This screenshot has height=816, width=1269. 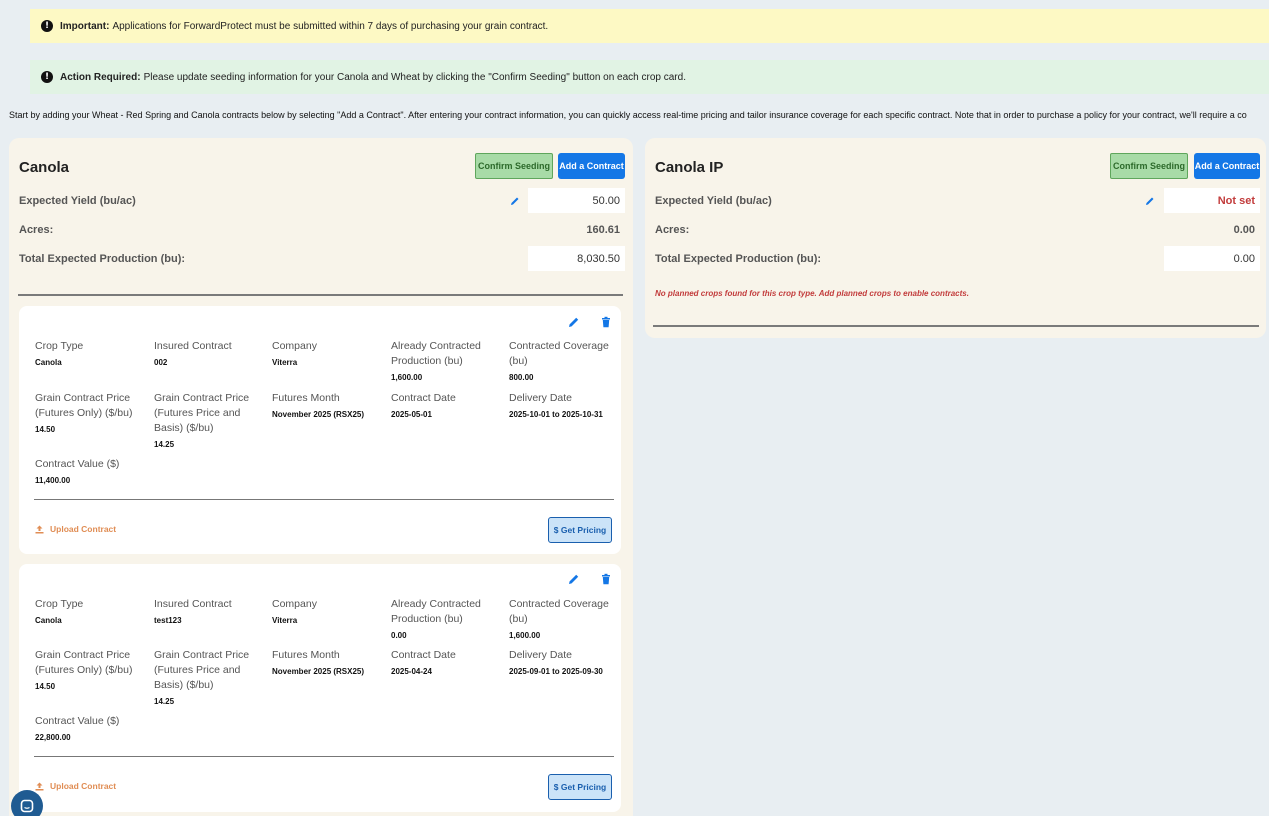 What do you see at coordinates (211, 611) in the screenshot?
I see `insured-contract-field: Insured Contract test123` at bounding box center [211, 611].